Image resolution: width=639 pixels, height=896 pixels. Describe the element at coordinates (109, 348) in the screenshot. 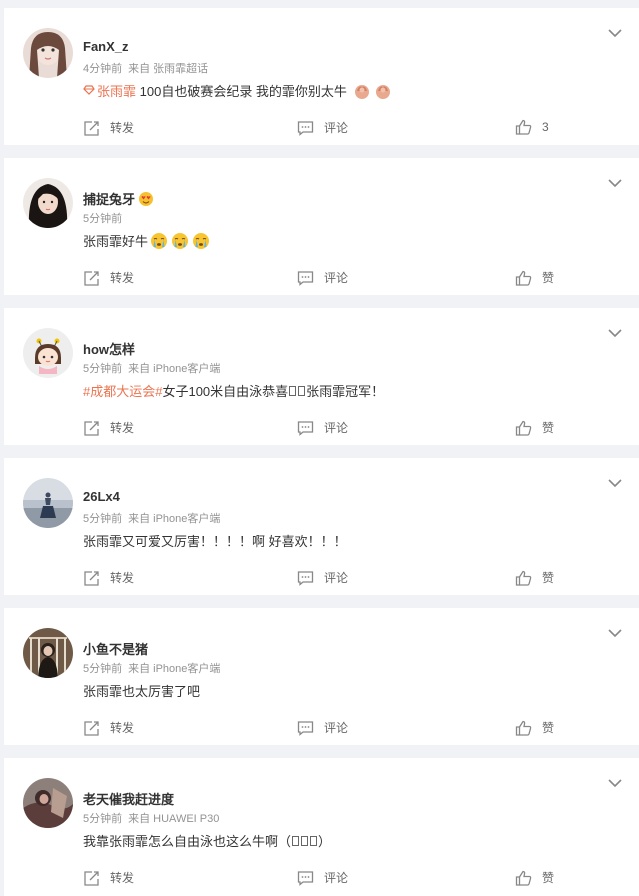

I see `username: how怎样` at that location.